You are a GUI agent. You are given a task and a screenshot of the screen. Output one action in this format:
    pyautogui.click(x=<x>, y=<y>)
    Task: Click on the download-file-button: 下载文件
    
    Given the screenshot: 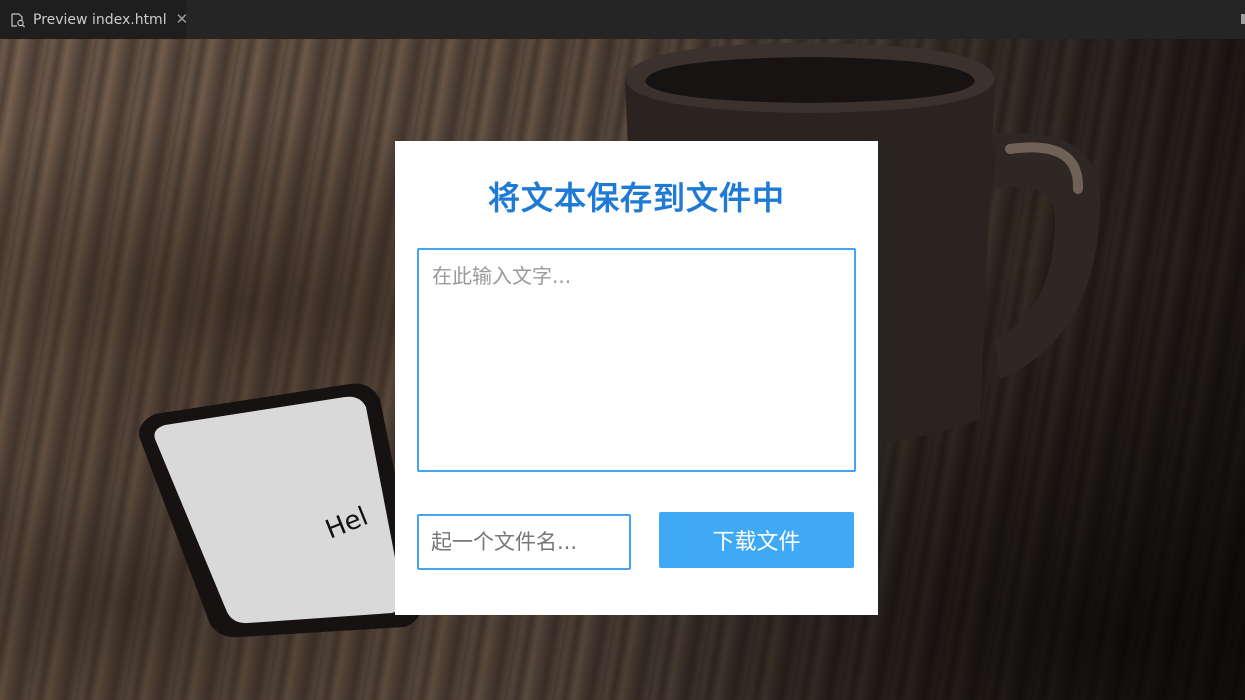 What is the action you would take?
    pyautogui.click(x=756, y=540)
    